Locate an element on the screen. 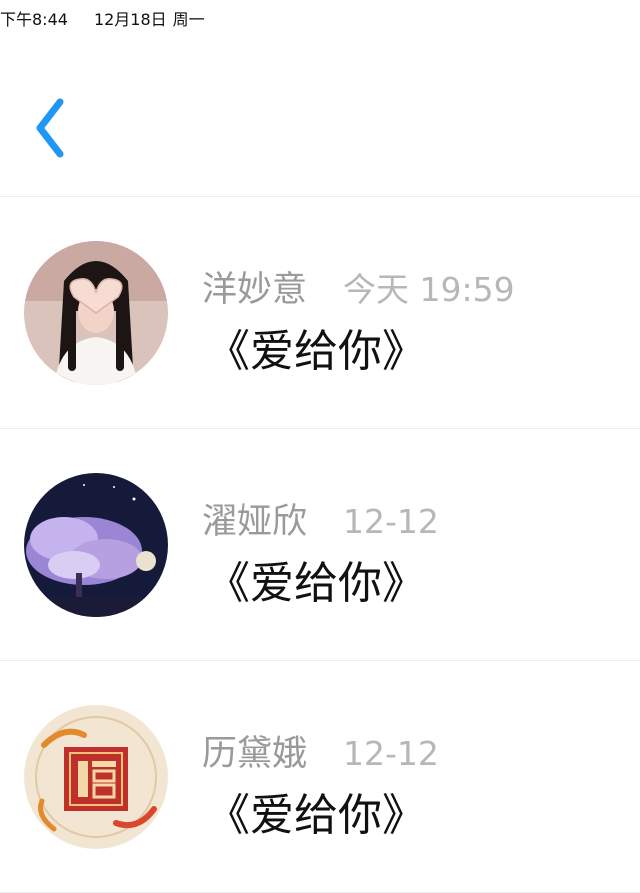  contact-name: 濯娅欣 is located at coordinates (255, 522).